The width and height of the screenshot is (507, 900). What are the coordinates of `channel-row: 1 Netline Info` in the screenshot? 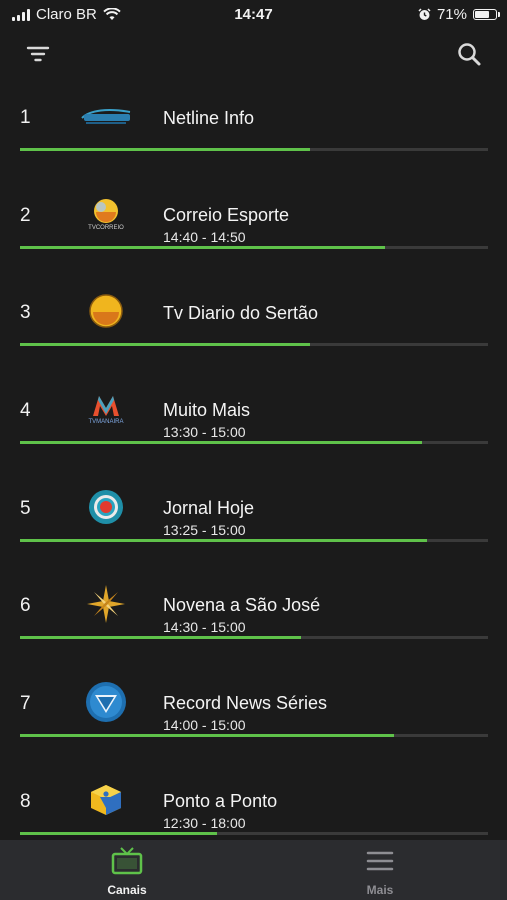 It's located at (253, 119).